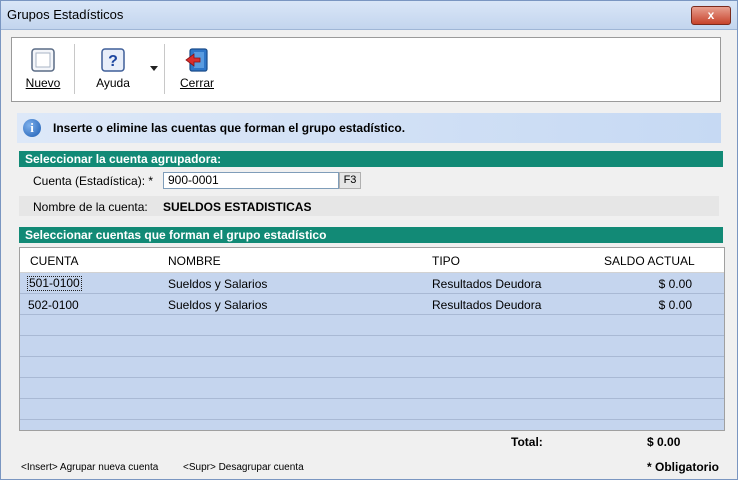 The image size is (738, 480). I want to click on supr-hint: <Supr> Desagrupar cuenta, so click(243, 467).